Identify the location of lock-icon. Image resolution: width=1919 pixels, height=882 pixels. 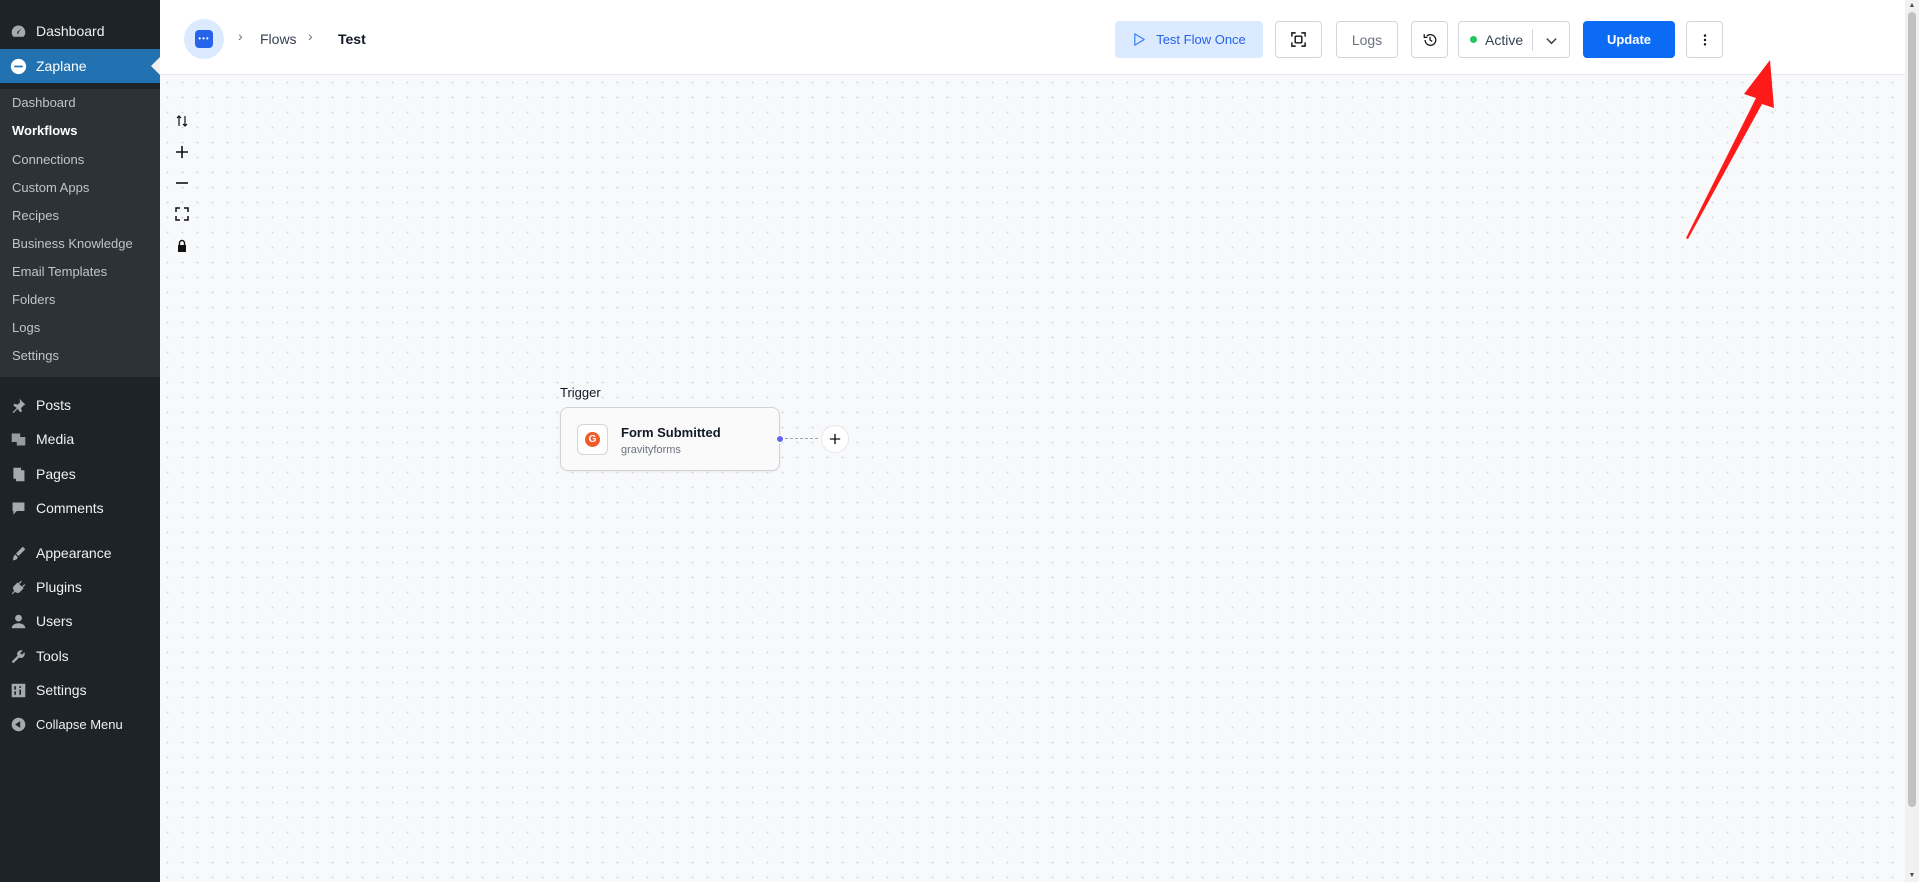
(182, 245).